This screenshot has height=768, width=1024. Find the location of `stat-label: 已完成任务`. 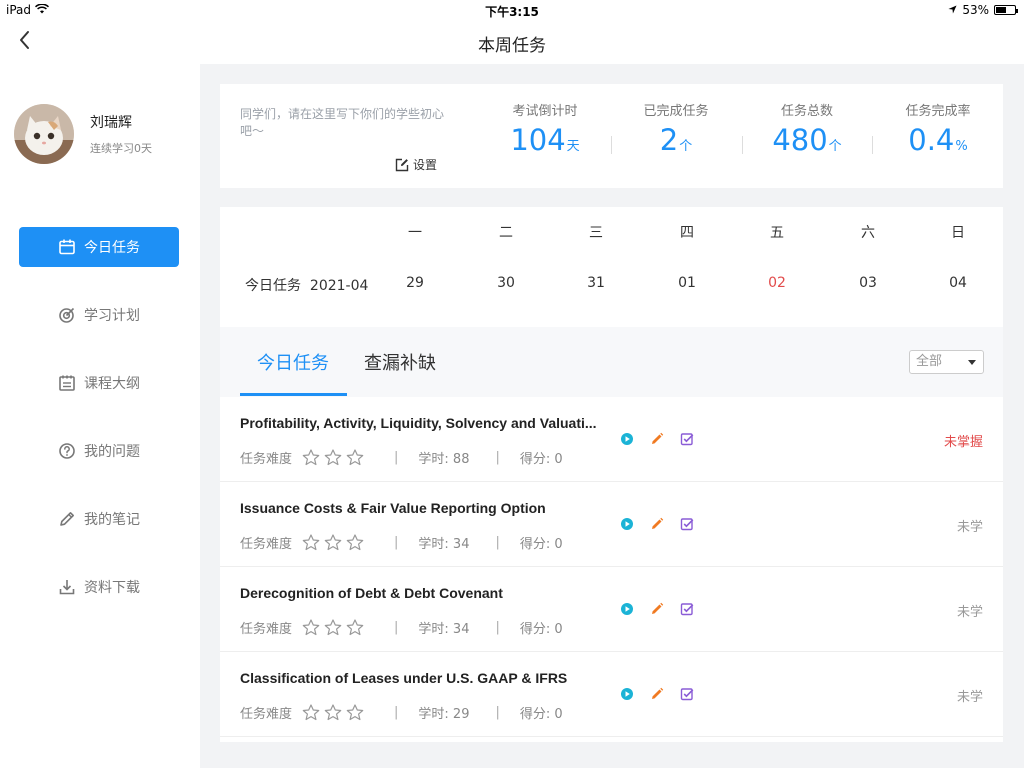

stat-label: 已完成任务 is located at coordinates (676, 111).